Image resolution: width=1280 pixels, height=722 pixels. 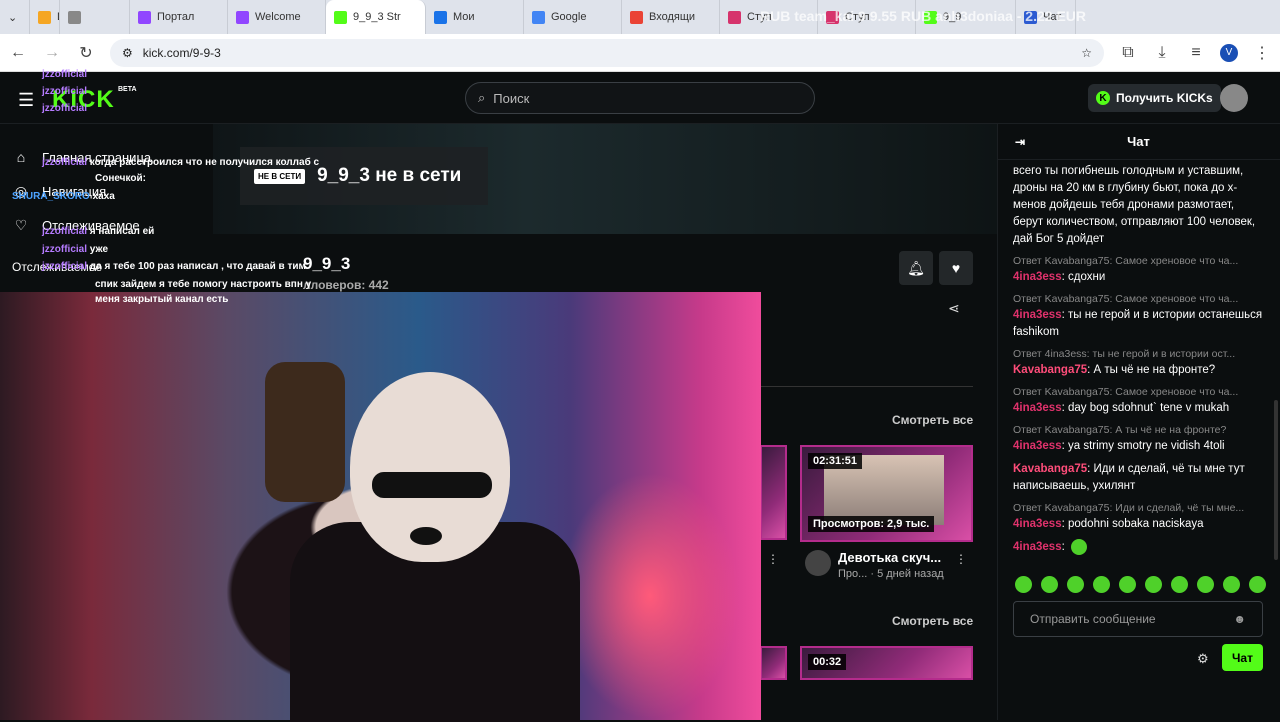 What do you see at coordinates (1154, 98) in the screenshot?
I see `get-kicks-button: K Получить KICKs` at bounding box center [1154, 98].